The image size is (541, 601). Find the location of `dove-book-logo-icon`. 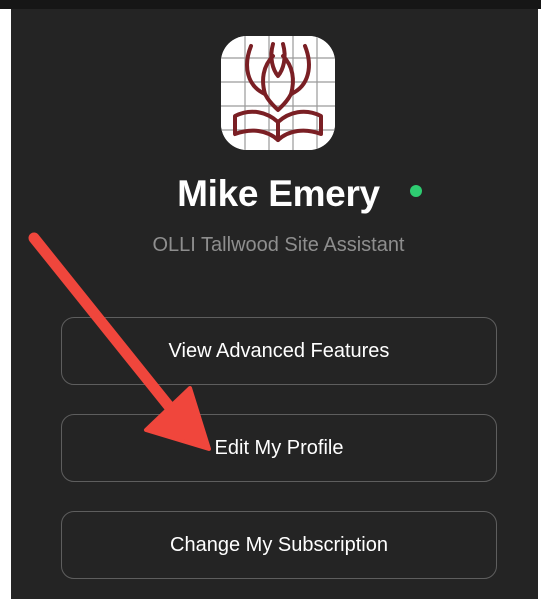

dove-book-logo-icon is located at coordinates (278, 93).